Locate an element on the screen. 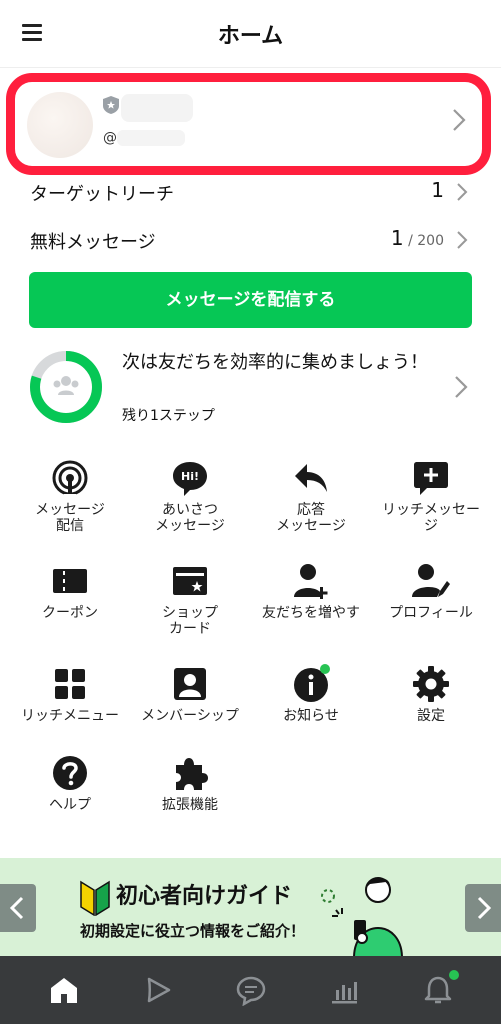  home-icon is located at coordinates (64, 990).